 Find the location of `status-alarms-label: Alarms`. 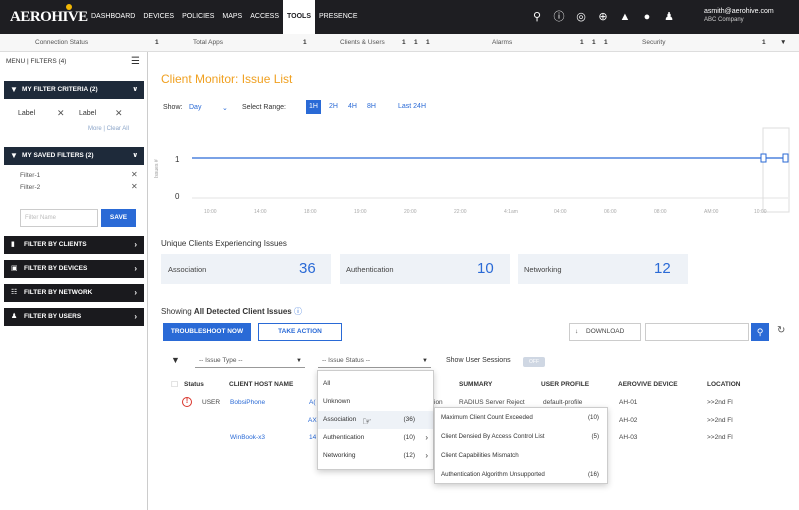

status-alarms-label: Alarms is located at coordinates (502, 42).